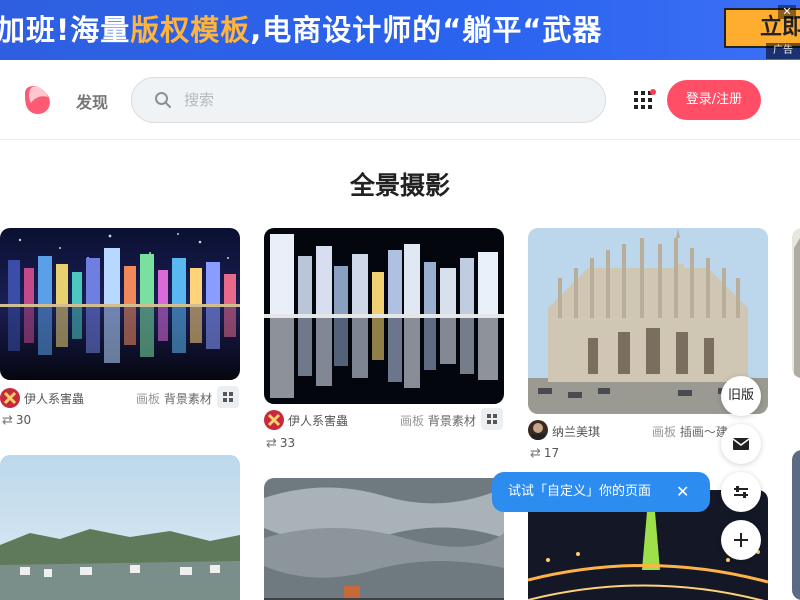 This screenshot has height=600, width=800. I want to click on old-version-button: 旧版, so click(741, 396).